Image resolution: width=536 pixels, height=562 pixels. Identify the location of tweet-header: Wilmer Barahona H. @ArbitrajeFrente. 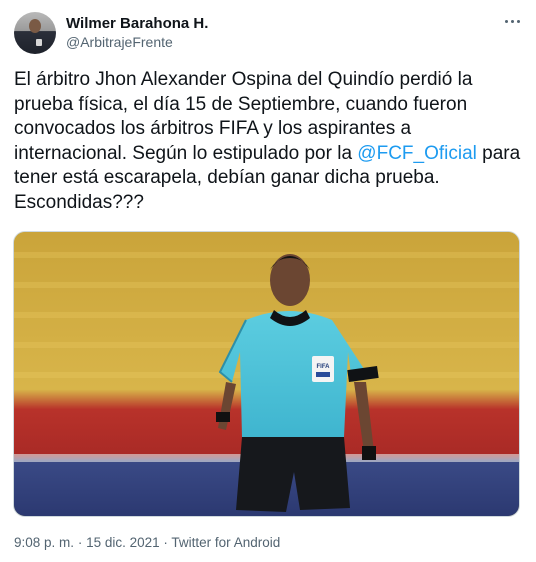
(268, 34).